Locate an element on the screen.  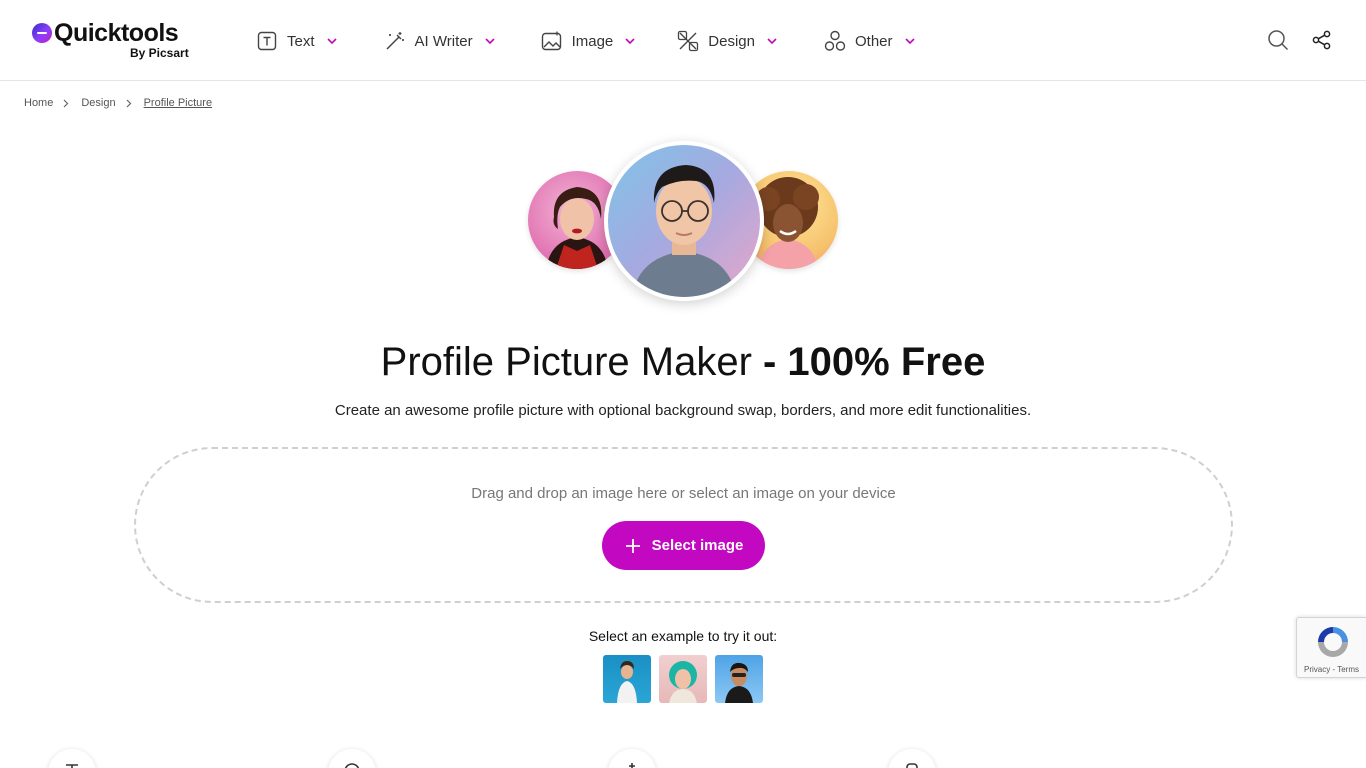
nav-item-other: Other is located at coordinates (869, 41).